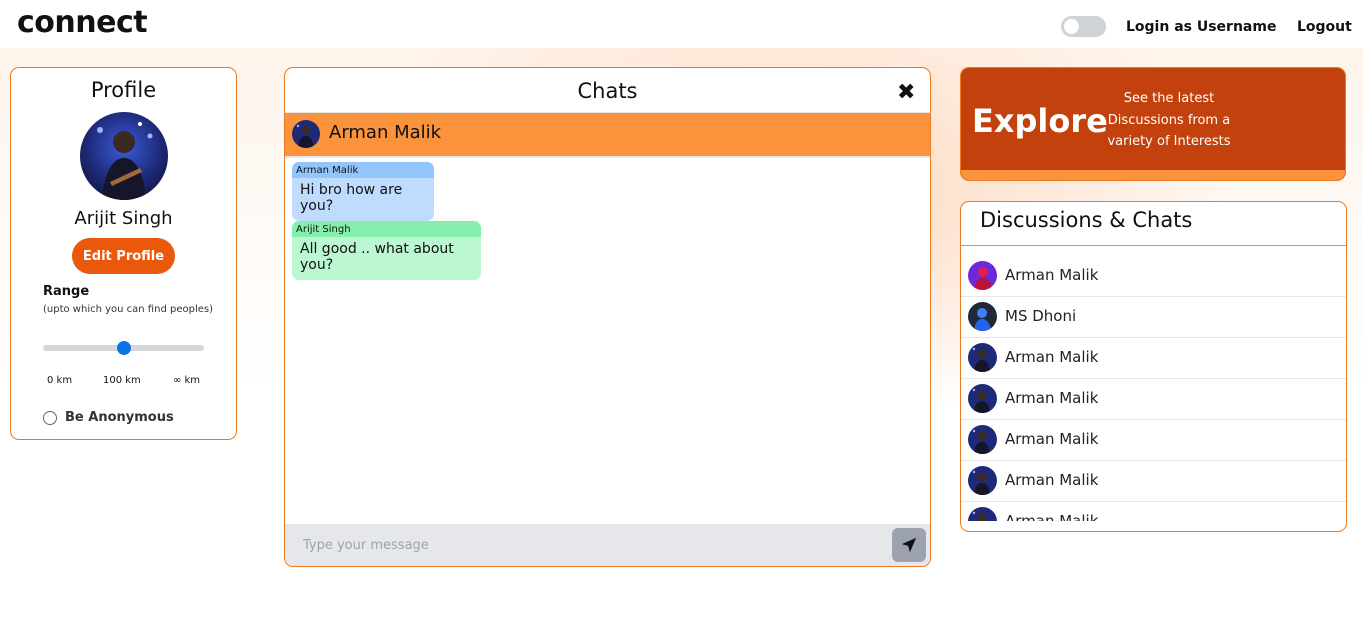  Describe the element at coordinates (50, 417) in the screenshot. I see `anonymous-radio` at that location.